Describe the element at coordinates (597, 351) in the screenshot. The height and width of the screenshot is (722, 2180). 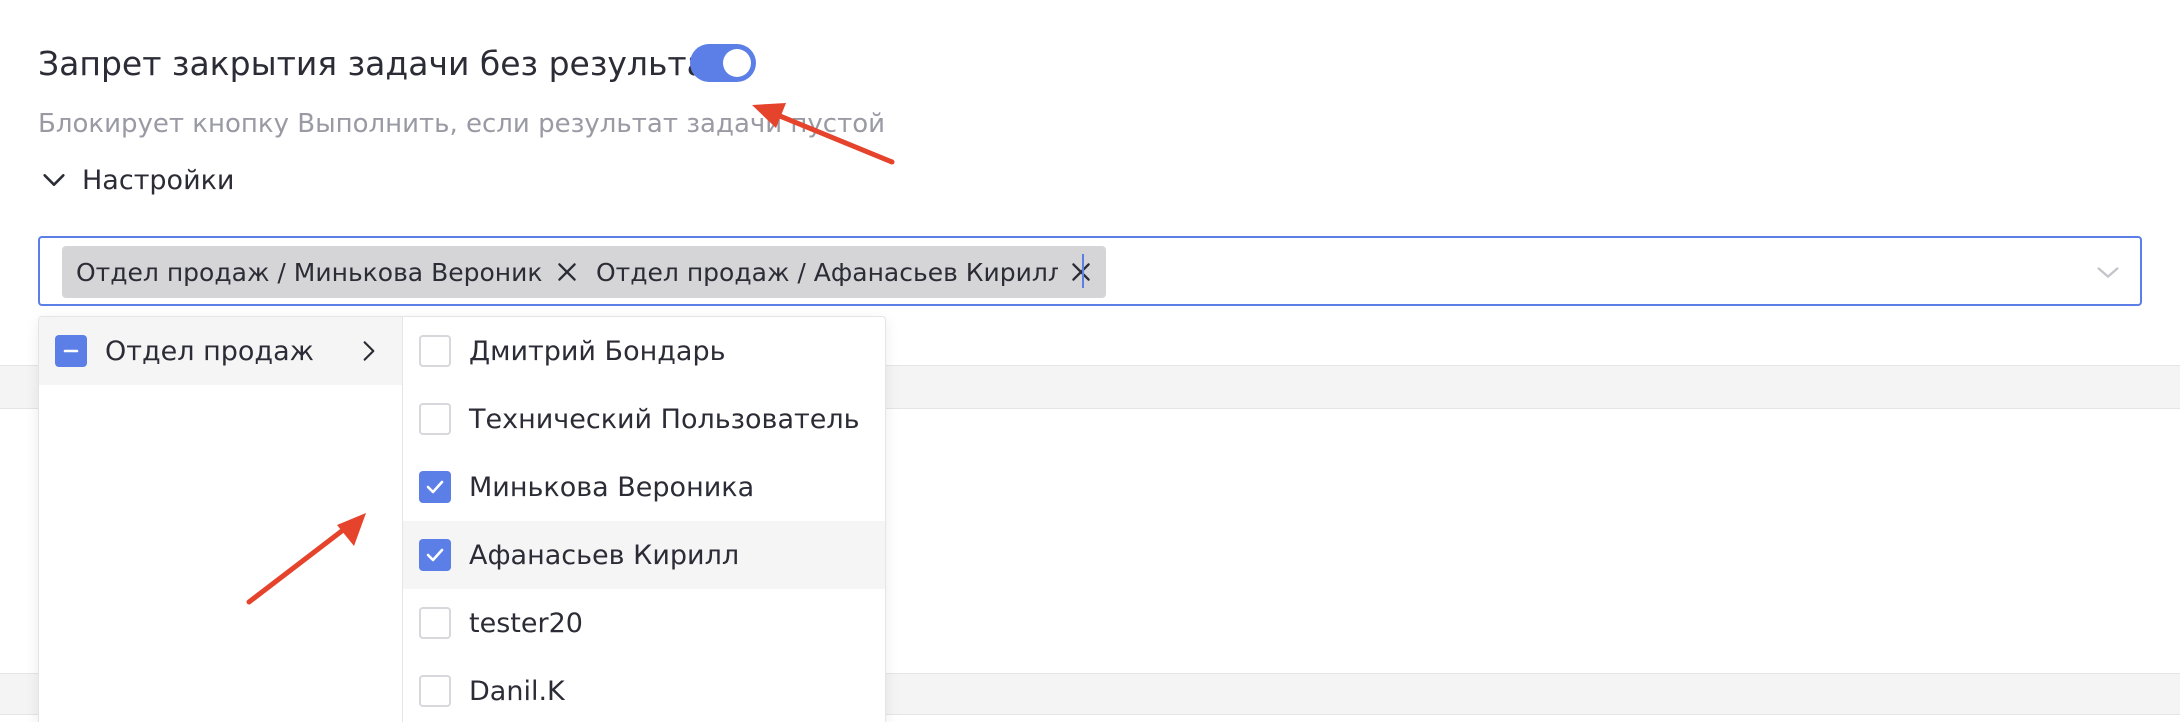
I see `user-label: Дмитрий Бондарь` at that location.